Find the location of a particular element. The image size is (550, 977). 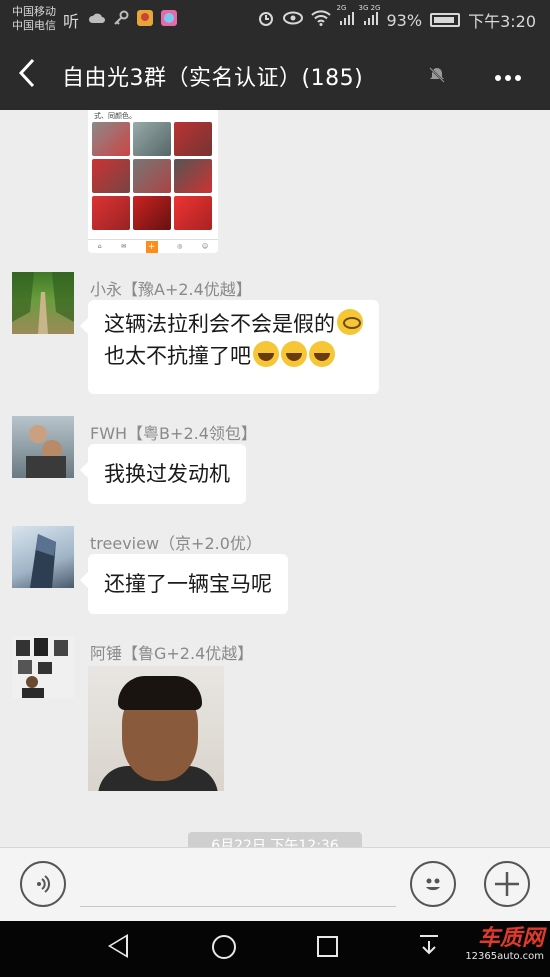

watermark: 车质网 12365auto.com is located at coordinates (504, 945).